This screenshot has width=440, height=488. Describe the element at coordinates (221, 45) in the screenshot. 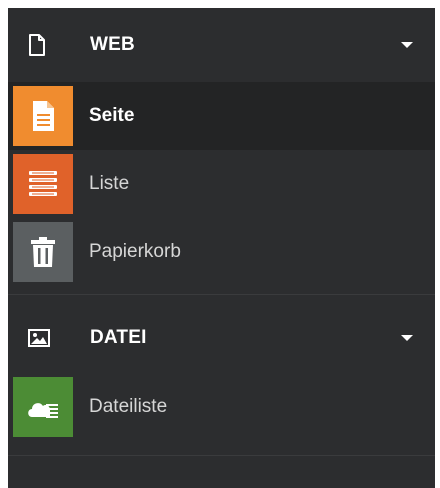

I see `group-header-web: WEB` at that location.